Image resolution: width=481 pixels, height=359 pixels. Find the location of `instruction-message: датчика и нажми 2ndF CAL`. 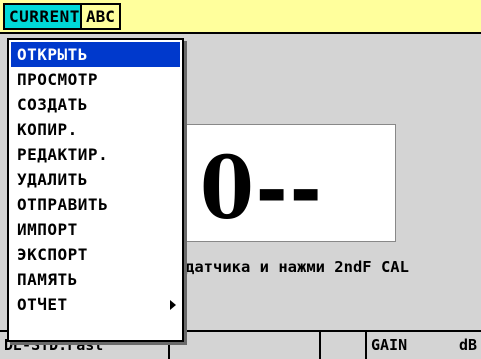

instruction-message: датчика и нажми 2ndF CAL is located at coordinates (297, 267).